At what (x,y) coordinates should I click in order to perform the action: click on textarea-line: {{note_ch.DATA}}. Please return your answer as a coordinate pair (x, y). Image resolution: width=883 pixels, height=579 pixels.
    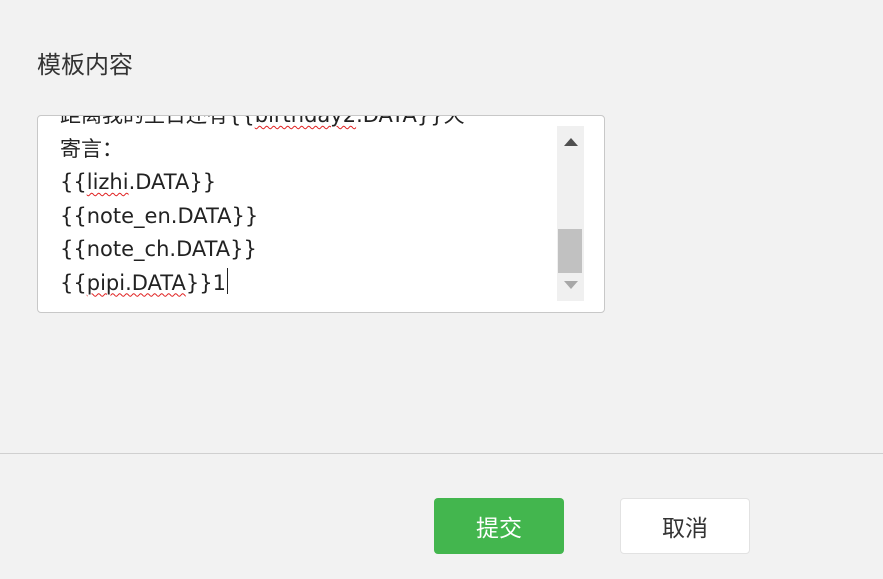
    Looking at the image, I should click on (262, 250).